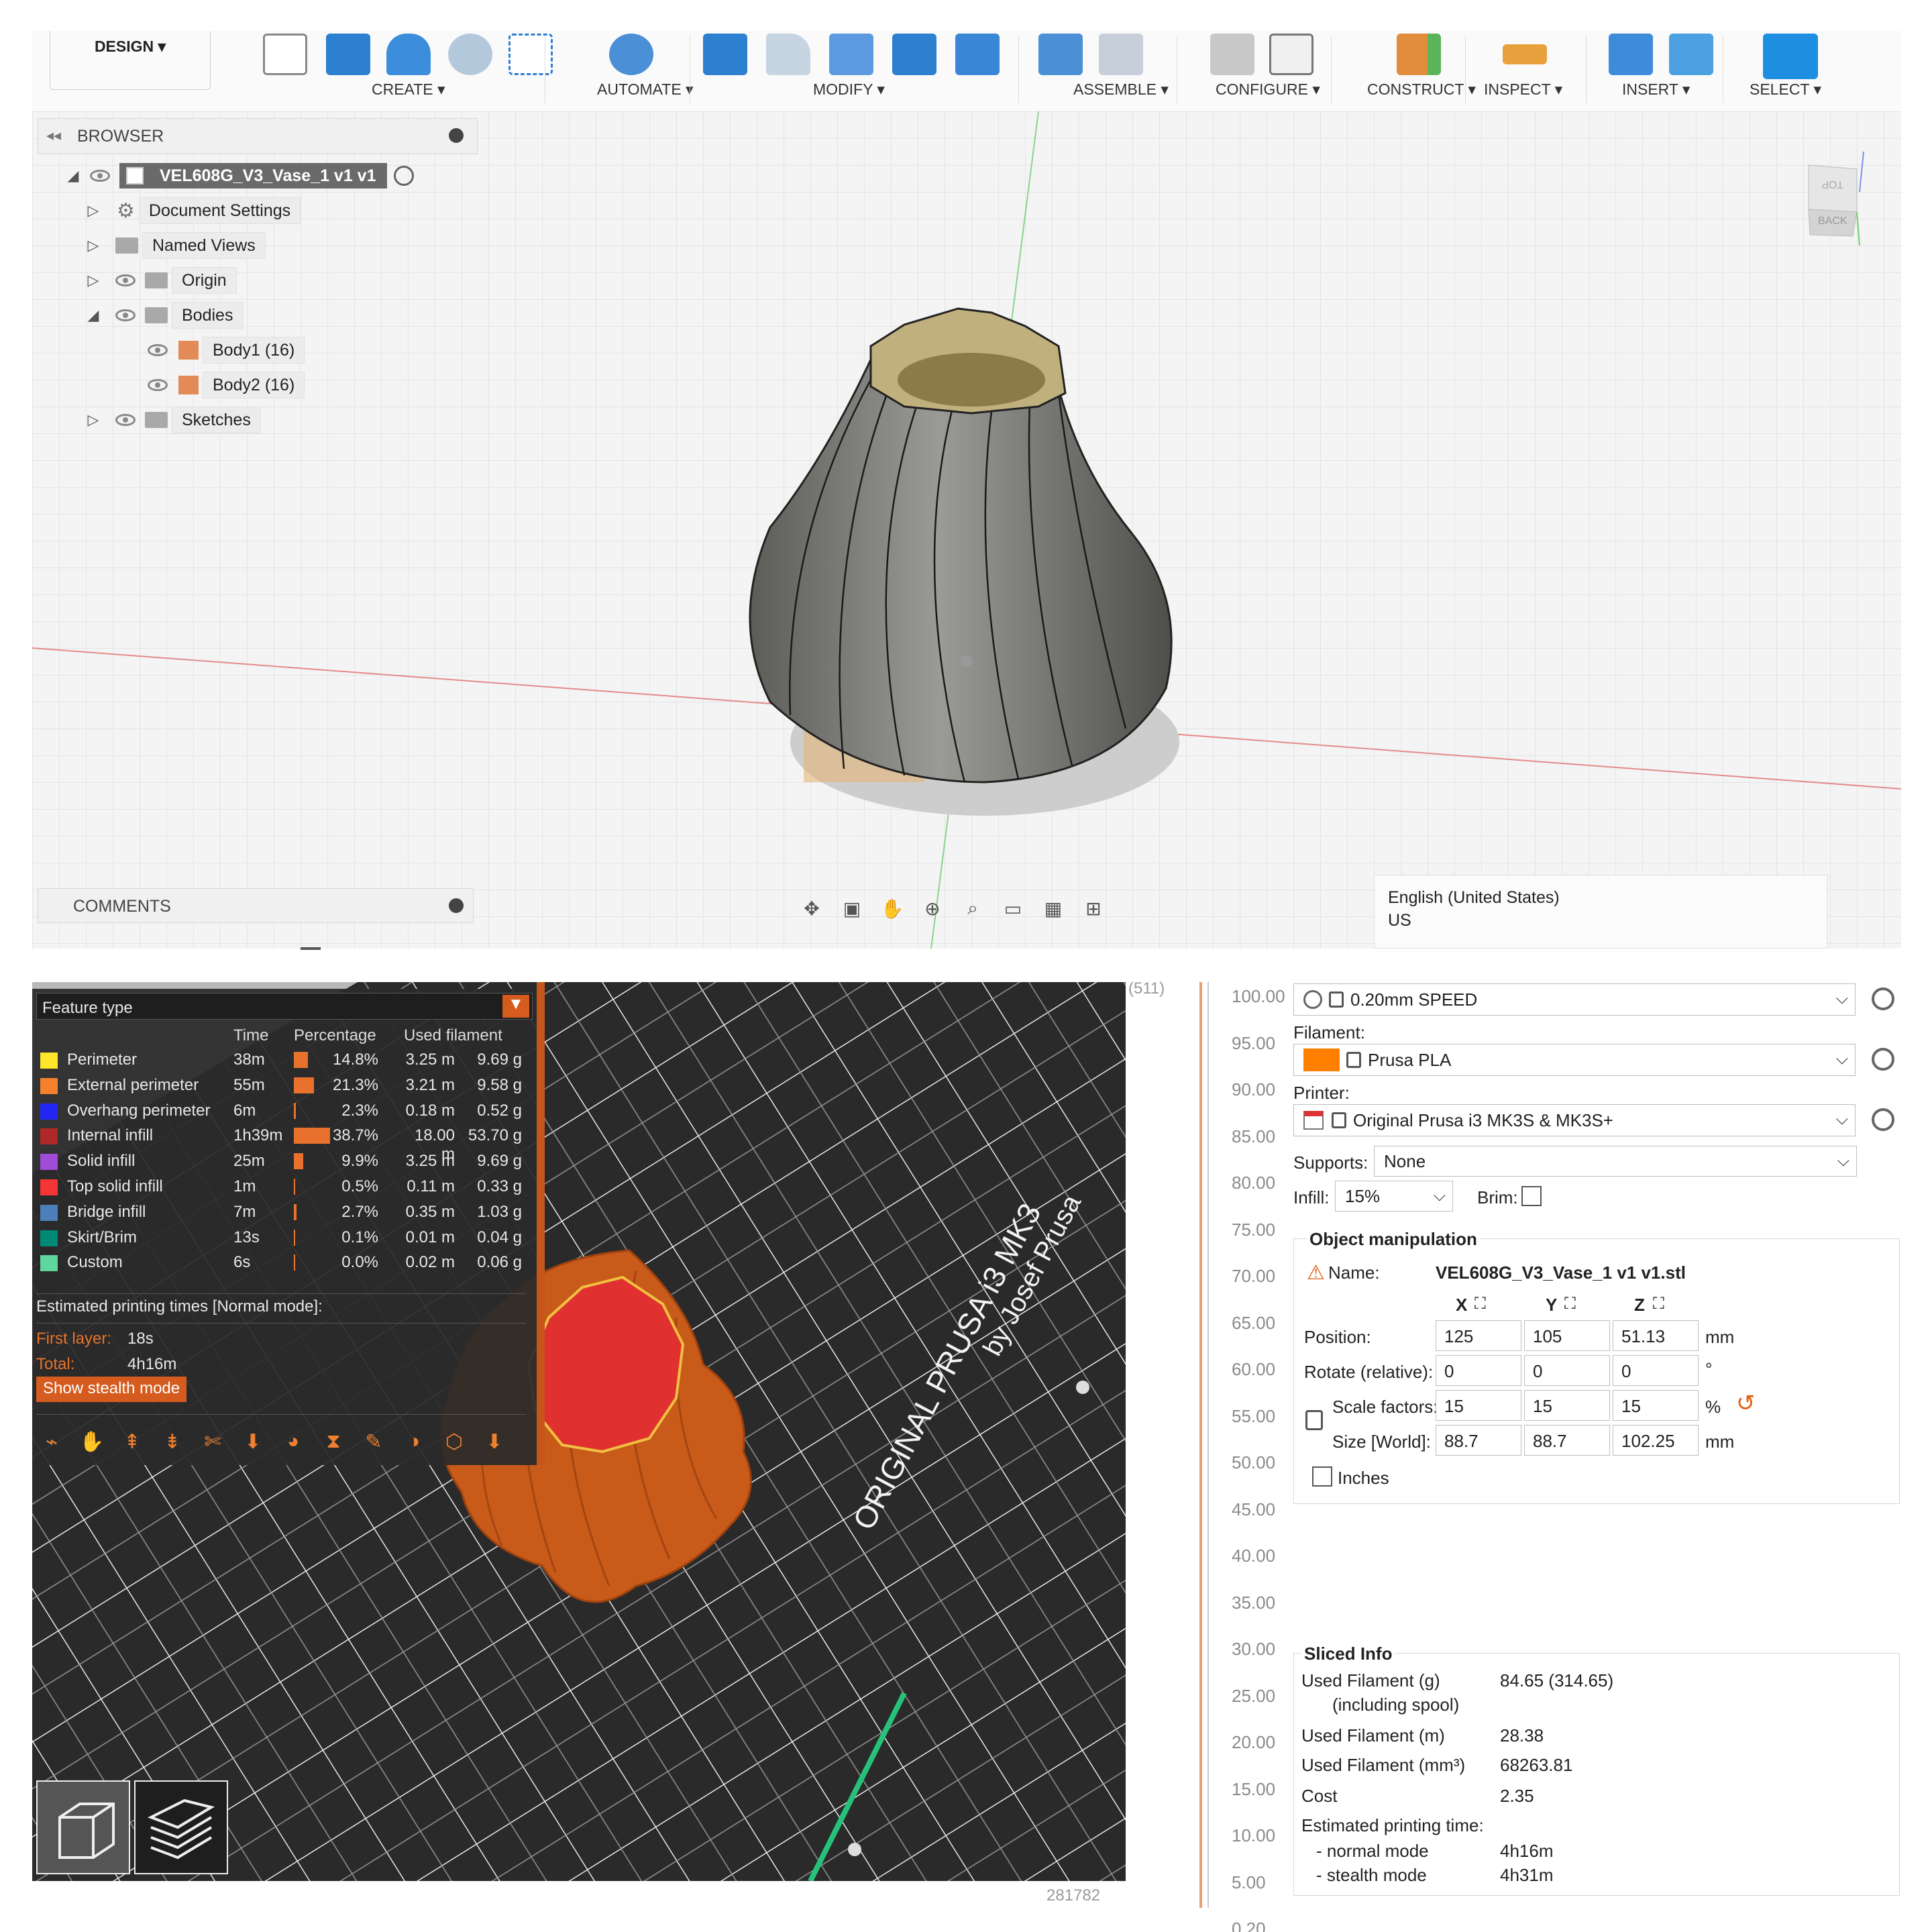 Image resolution: width=1932 pixels, height=1932 pixels. I want to click on warning-icon: ⚠, so click(1316, 1273).